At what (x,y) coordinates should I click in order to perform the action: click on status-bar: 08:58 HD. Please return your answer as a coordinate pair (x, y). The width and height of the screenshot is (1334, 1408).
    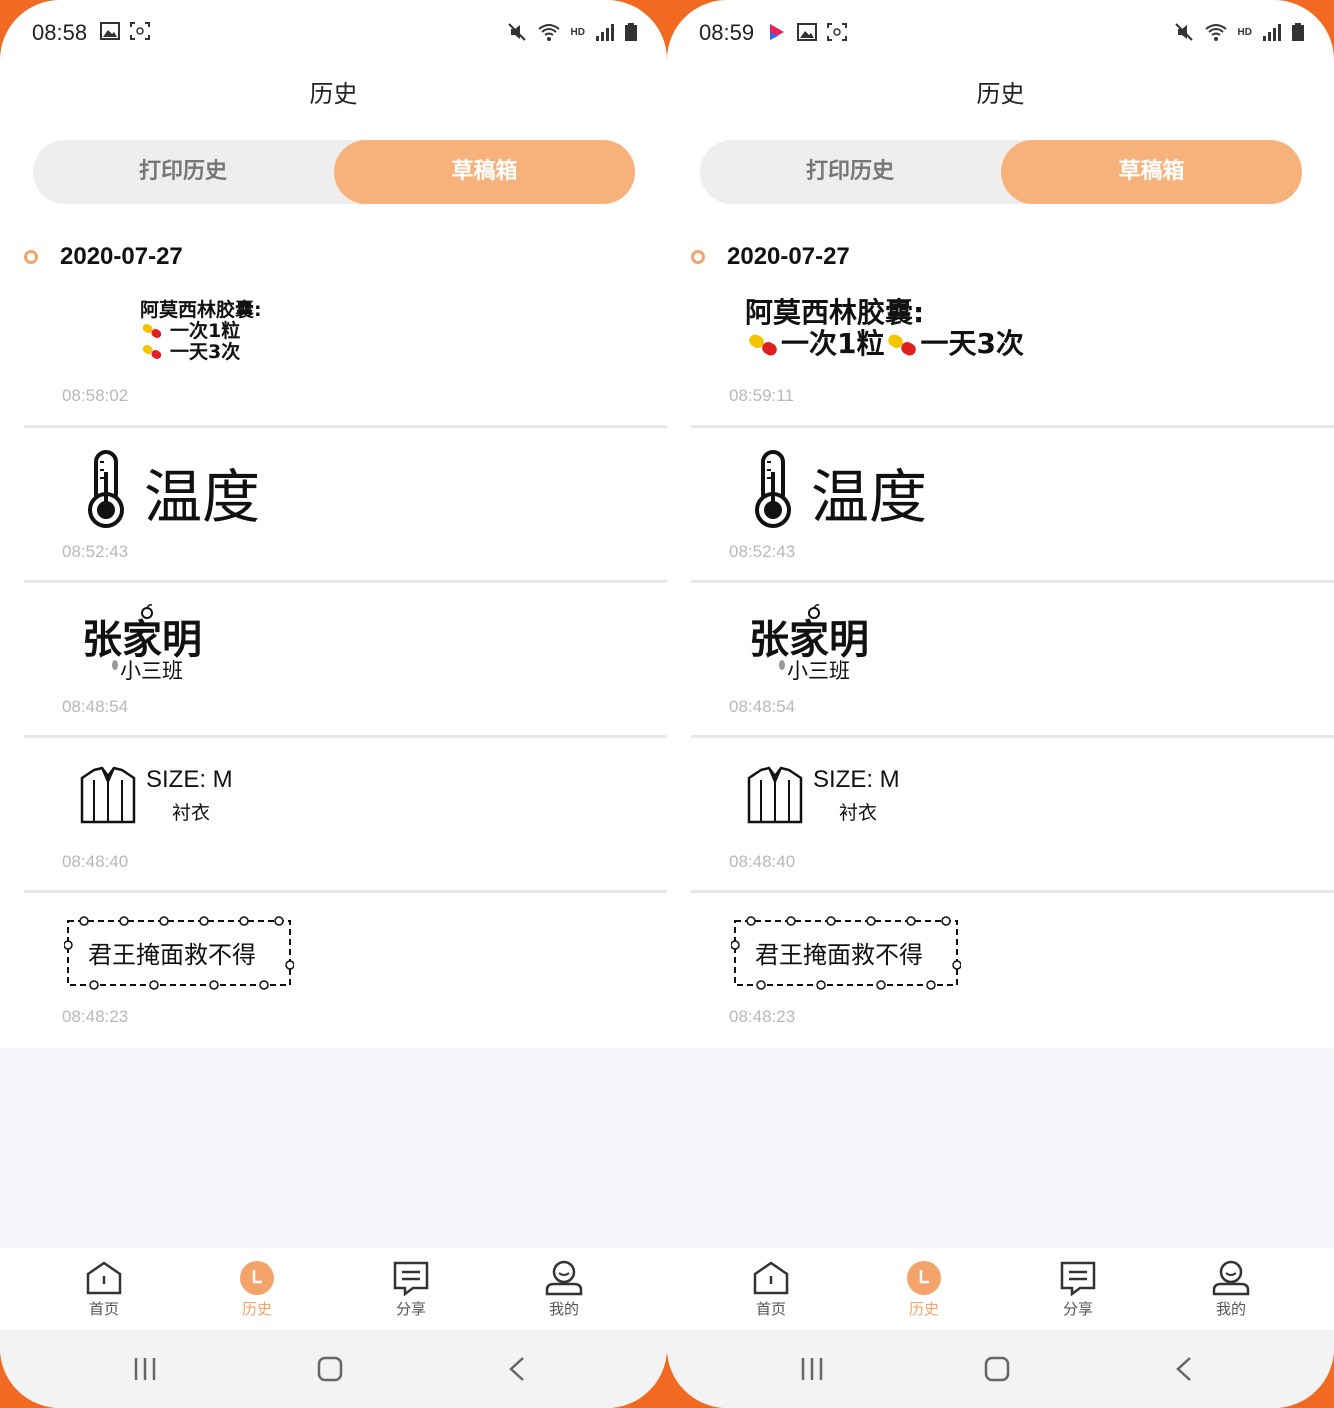
    Looking at the image, I should click on (333, 33).